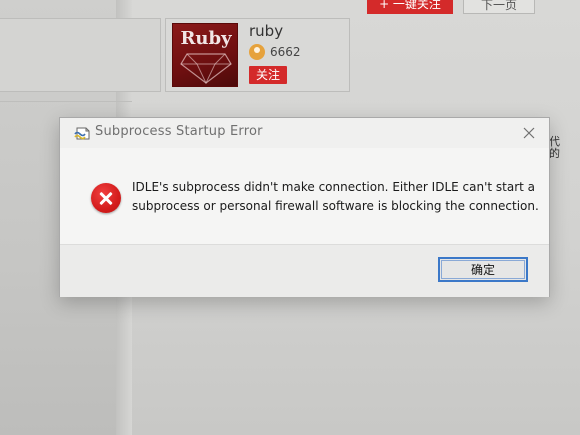 This screenshot has height=435, width=580. I want to click on error-icon, so click(106, 198).